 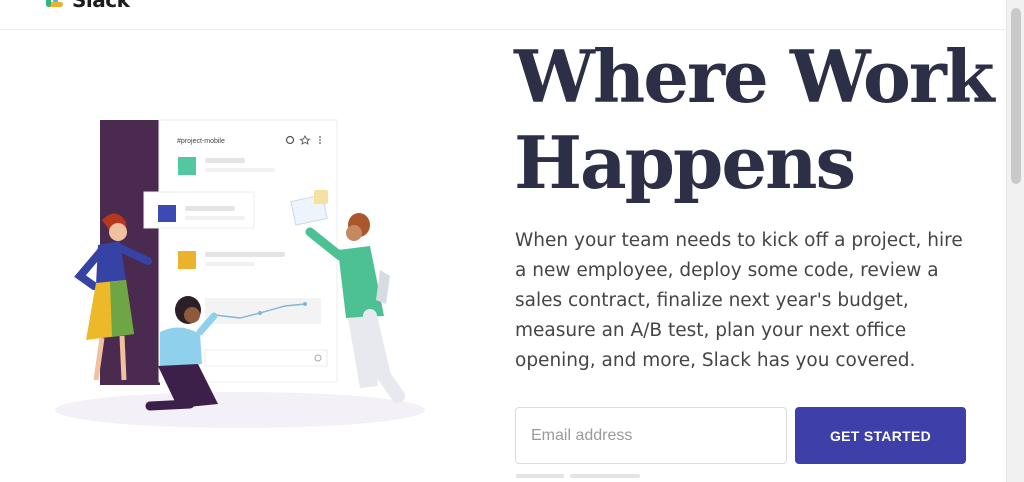 I want to click on get-started-button: GET STARTED, so click(x=880, y=435).